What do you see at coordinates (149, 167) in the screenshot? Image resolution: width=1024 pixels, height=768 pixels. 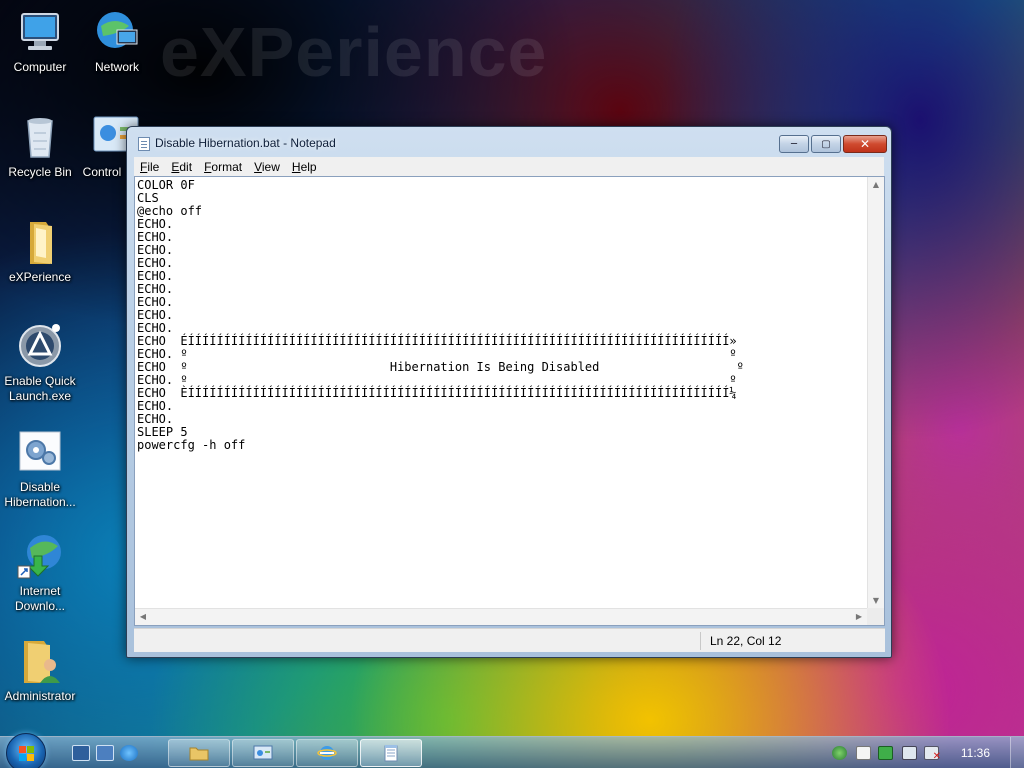 I see `menu-file: File` at bounding box center [149, 167].